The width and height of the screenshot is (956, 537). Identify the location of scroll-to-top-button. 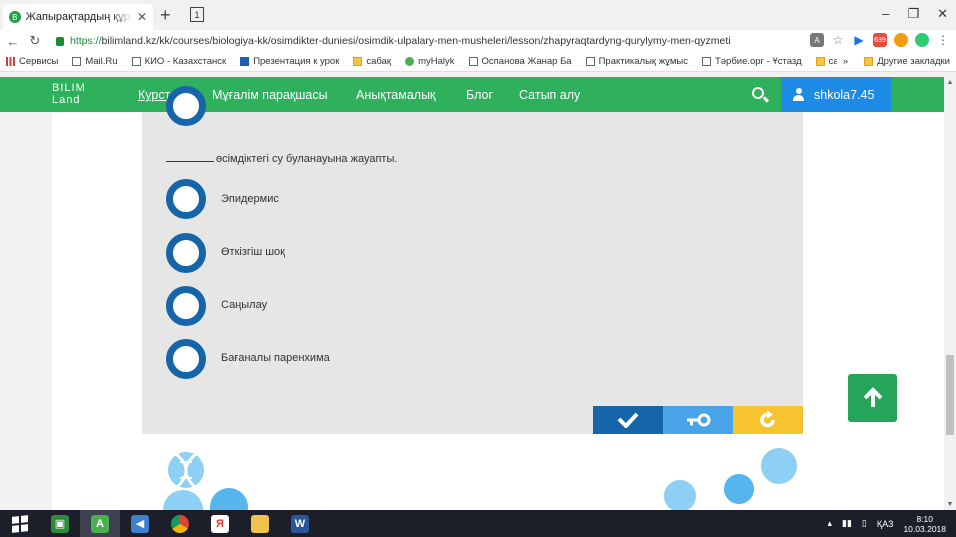
(872, 398).